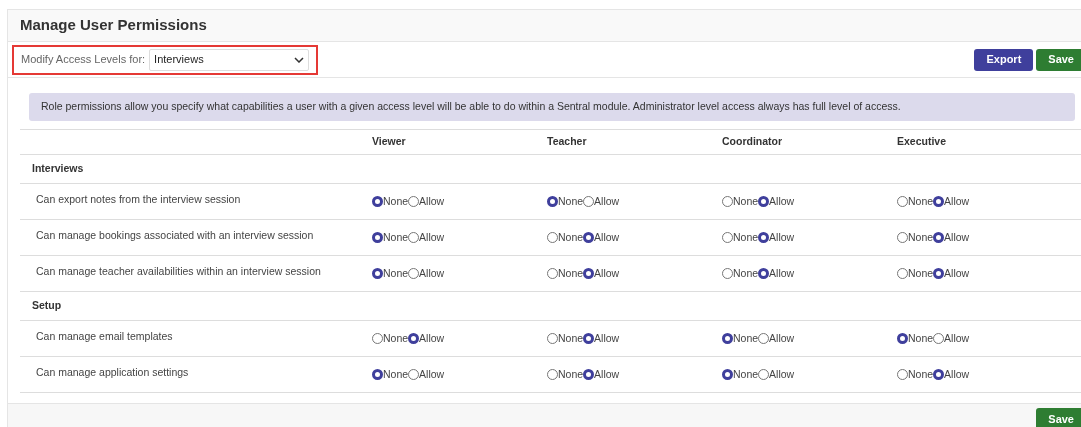 The image size is (1081, 427). I want to click on permission-label: Can manage bookings associated with an interview session, so click(175, 235).